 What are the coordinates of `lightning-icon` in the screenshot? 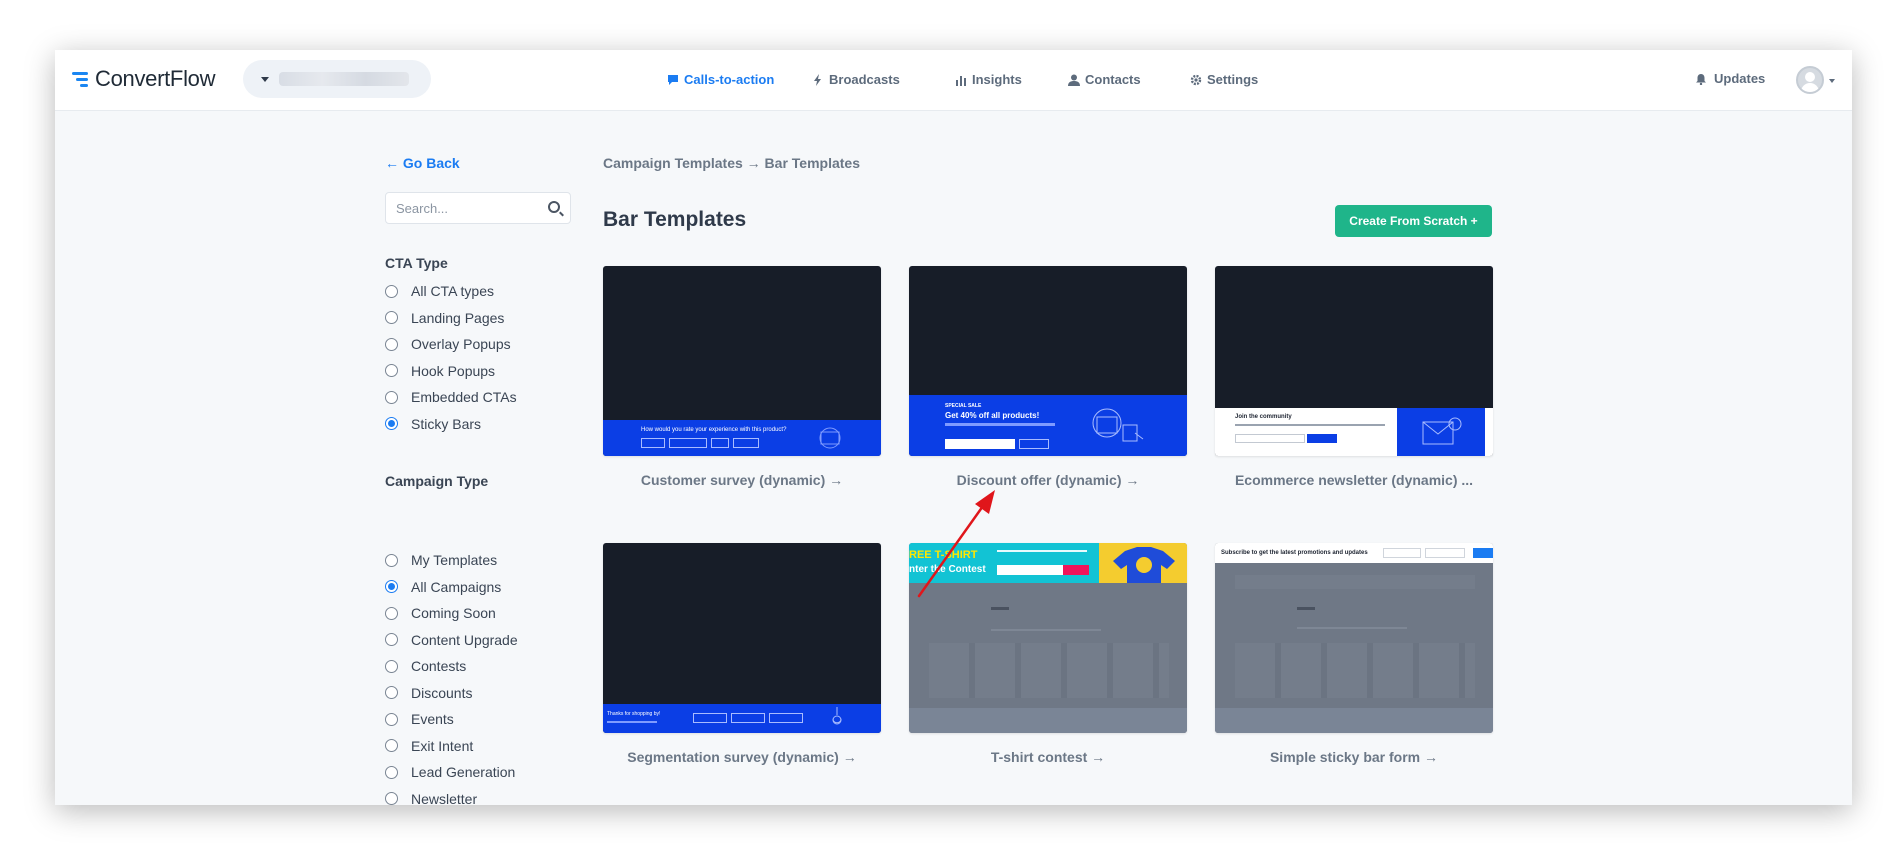 It's located at (817, 79).